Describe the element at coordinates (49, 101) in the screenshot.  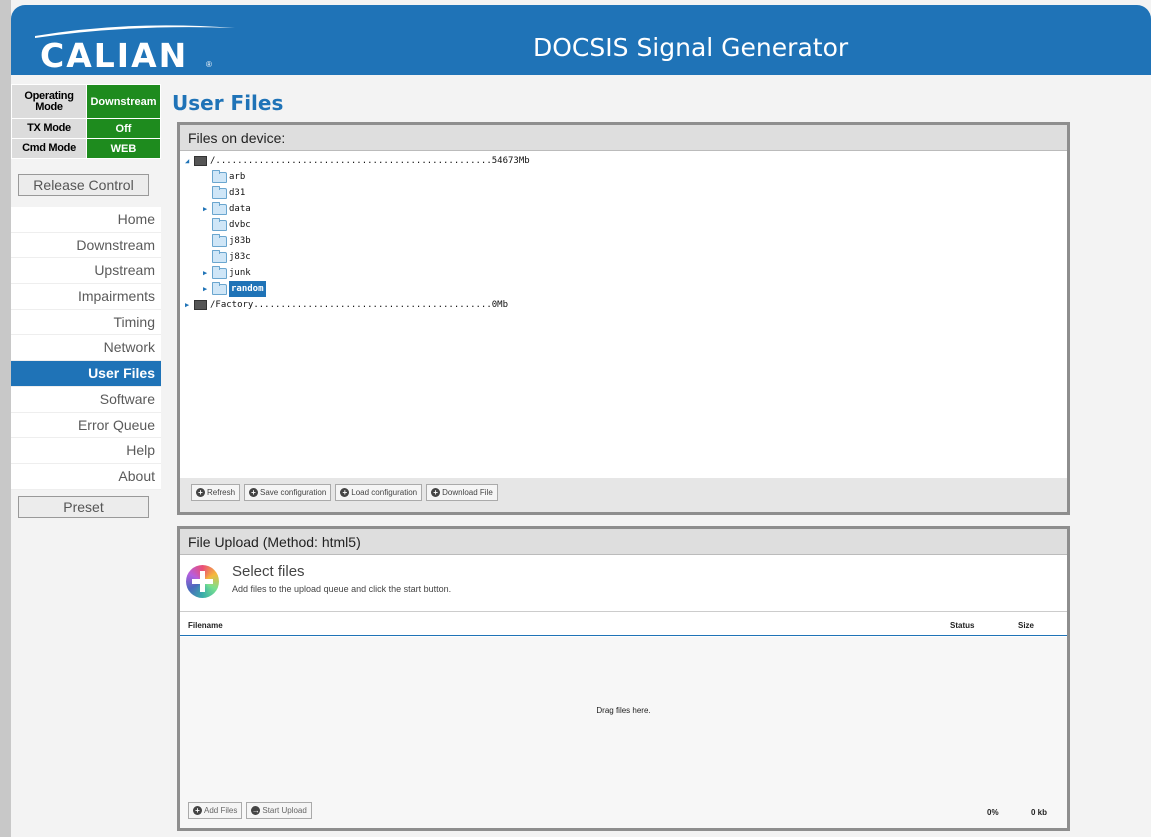
I see `status-key: Operating Mode` at that location.